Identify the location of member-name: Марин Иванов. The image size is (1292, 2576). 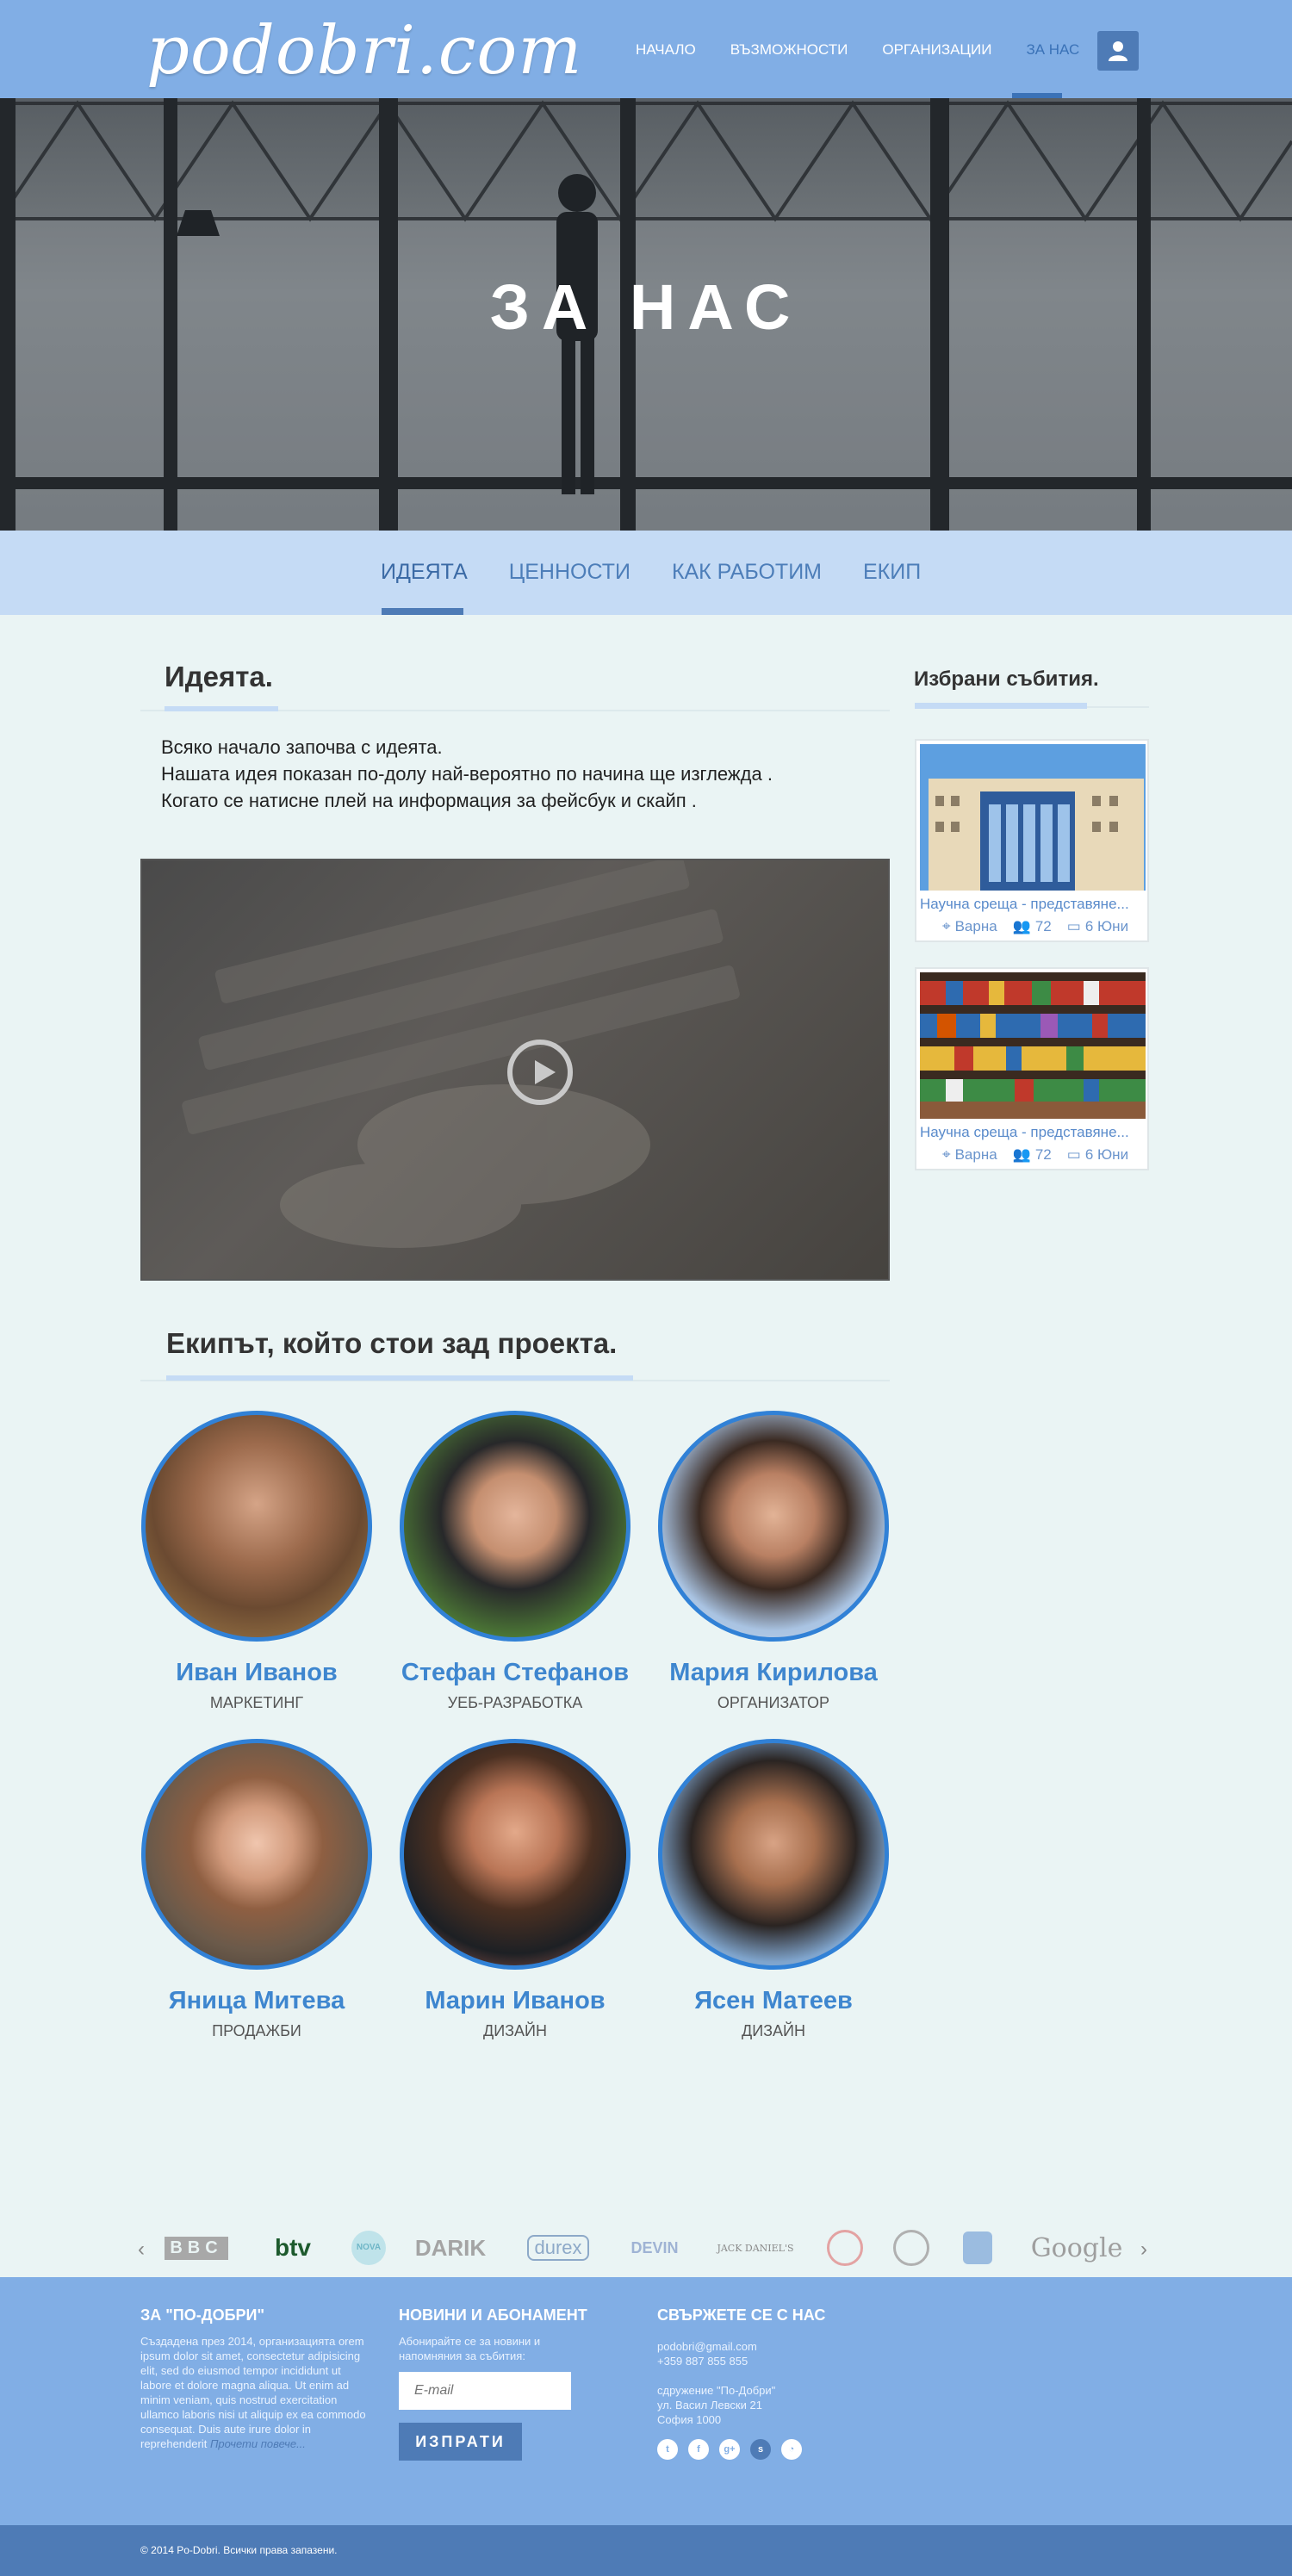
(515, 2001).